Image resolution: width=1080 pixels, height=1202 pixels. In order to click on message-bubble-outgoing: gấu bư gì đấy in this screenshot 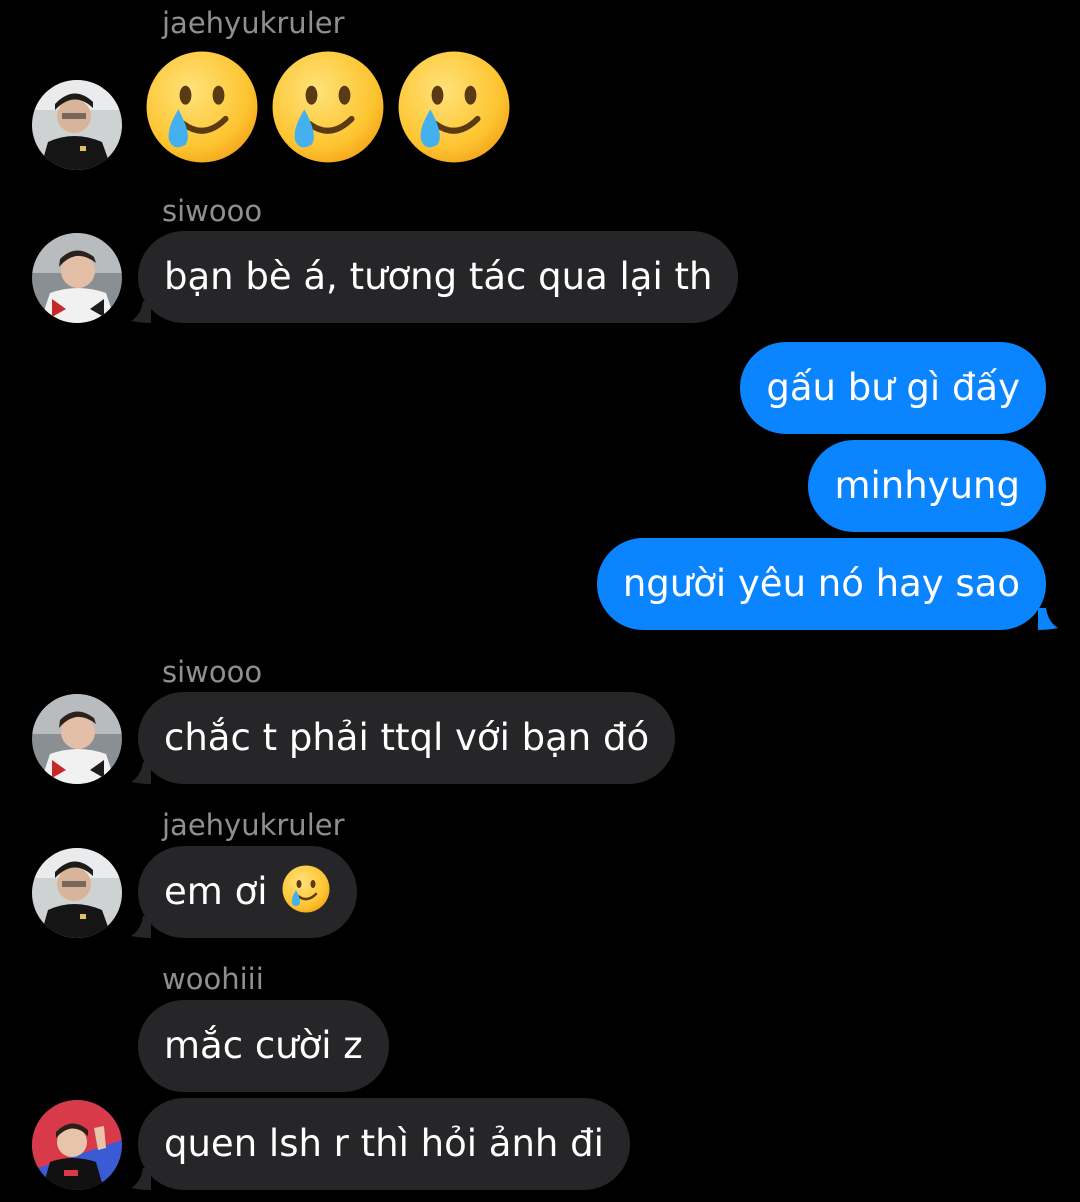, I will do `click(893, 388)`.